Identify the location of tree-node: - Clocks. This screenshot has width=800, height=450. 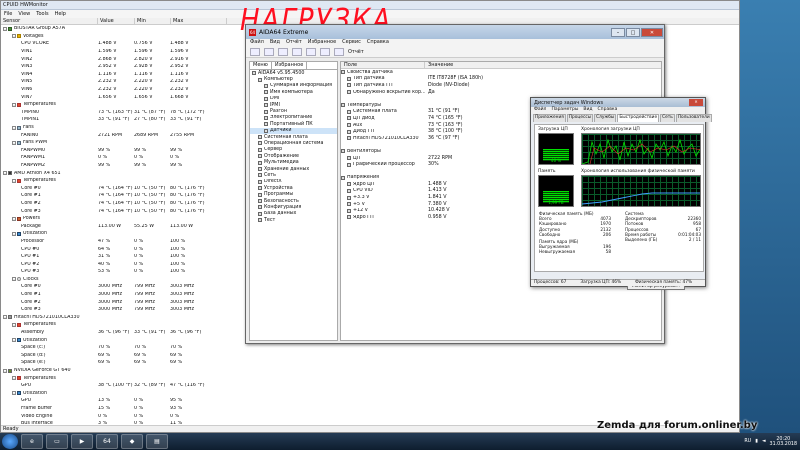
(116, 280).